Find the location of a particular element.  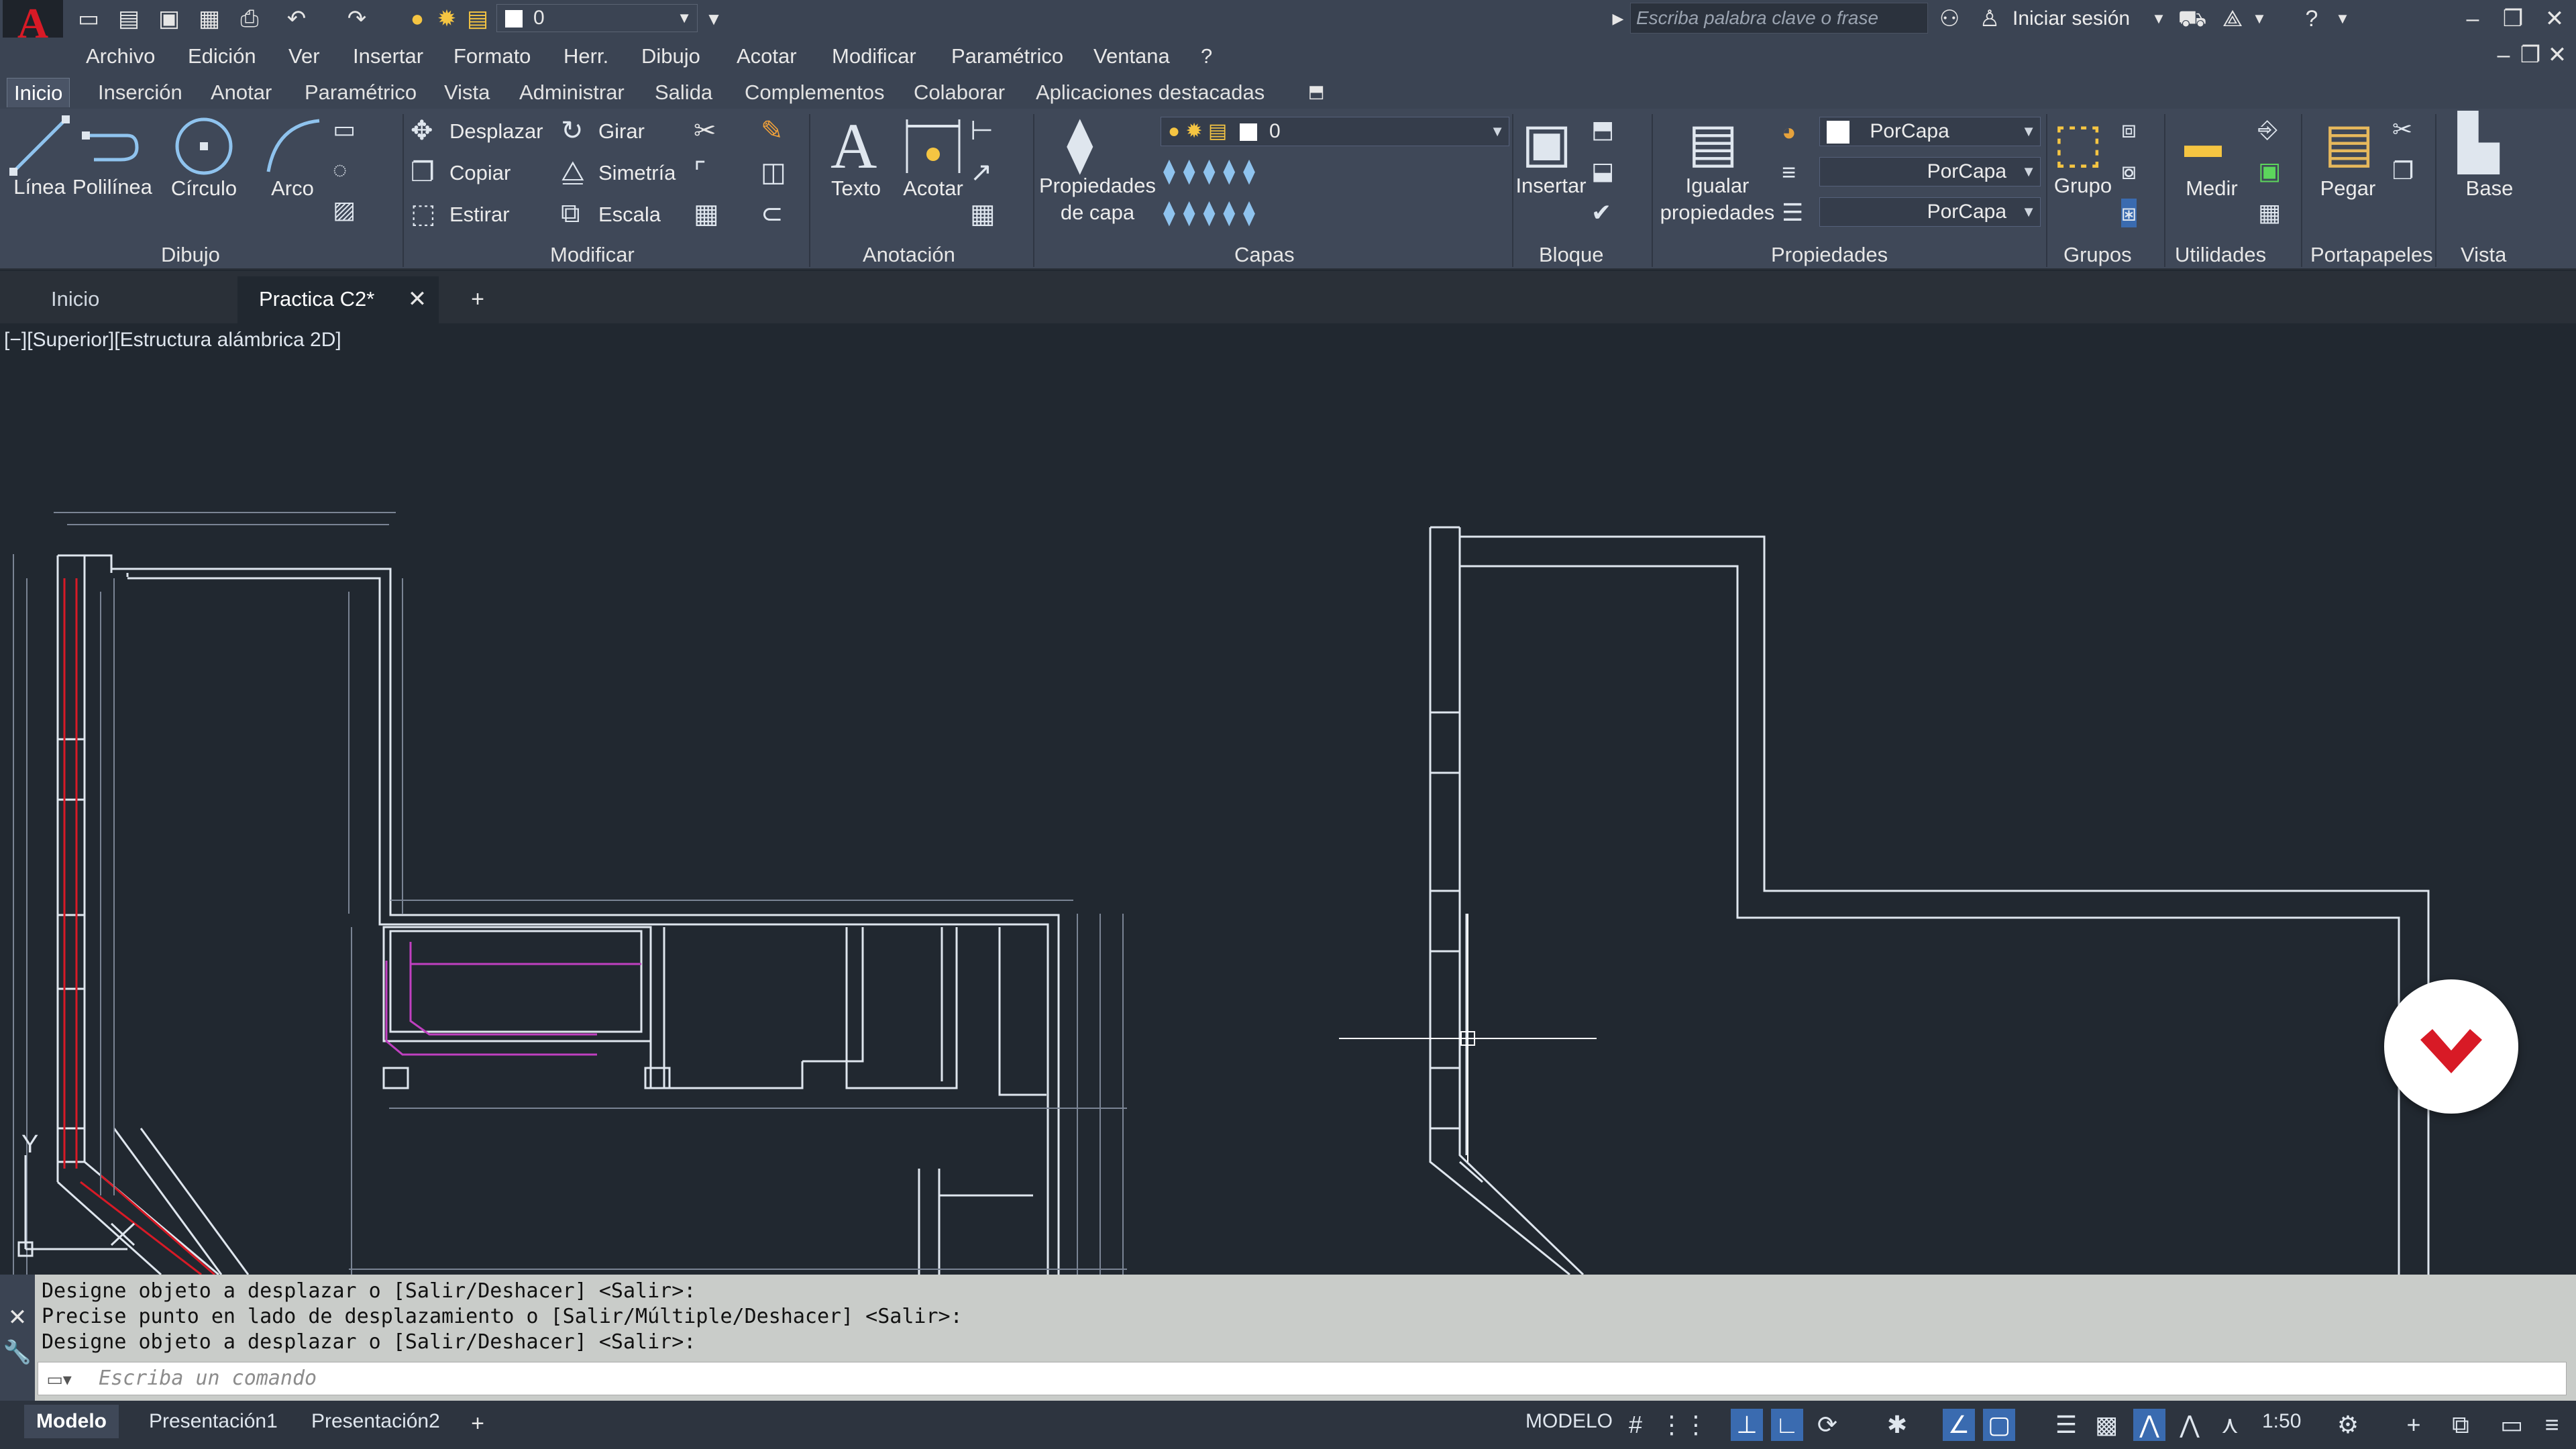

rotate-button: Girar is located at coordinates (621, 131).